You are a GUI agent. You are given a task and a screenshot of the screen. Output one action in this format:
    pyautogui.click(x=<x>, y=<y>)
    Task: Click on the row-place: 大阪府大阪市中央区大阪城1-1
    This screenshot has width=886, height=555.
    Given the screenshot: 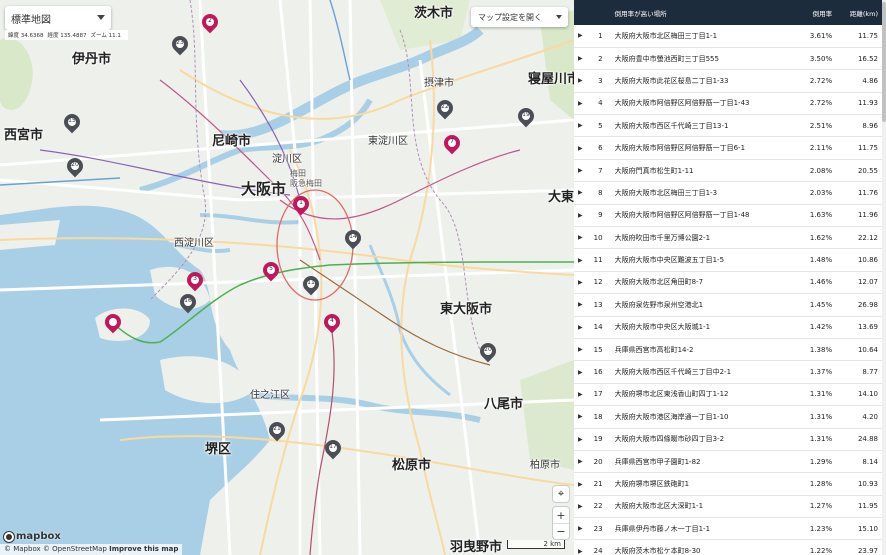 What is the action you would take?
    pyautogui.click(x=662, y=327)
    